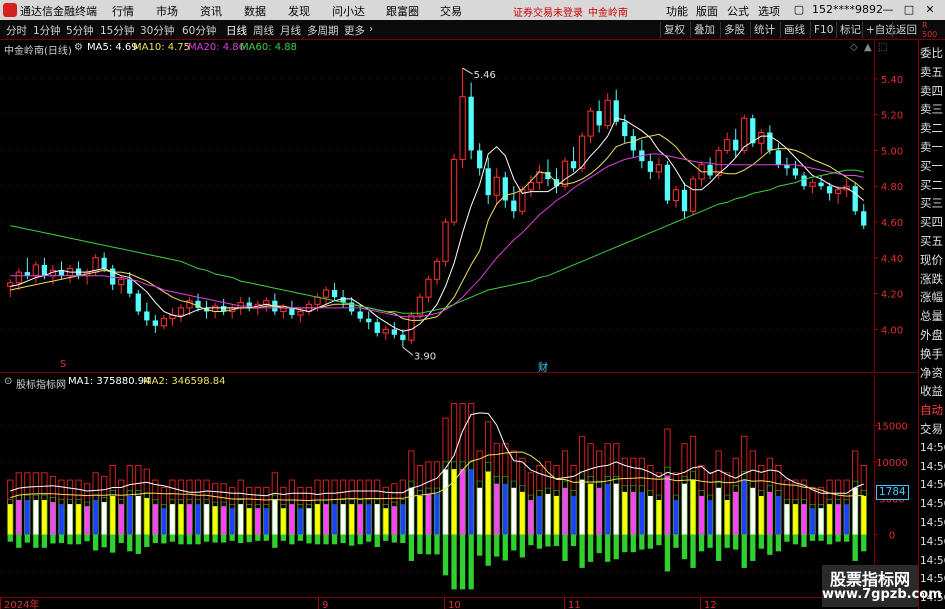 This screenshot has width=945, height=609. I want to click on menu-shuju: 数据, so click(255, 11).